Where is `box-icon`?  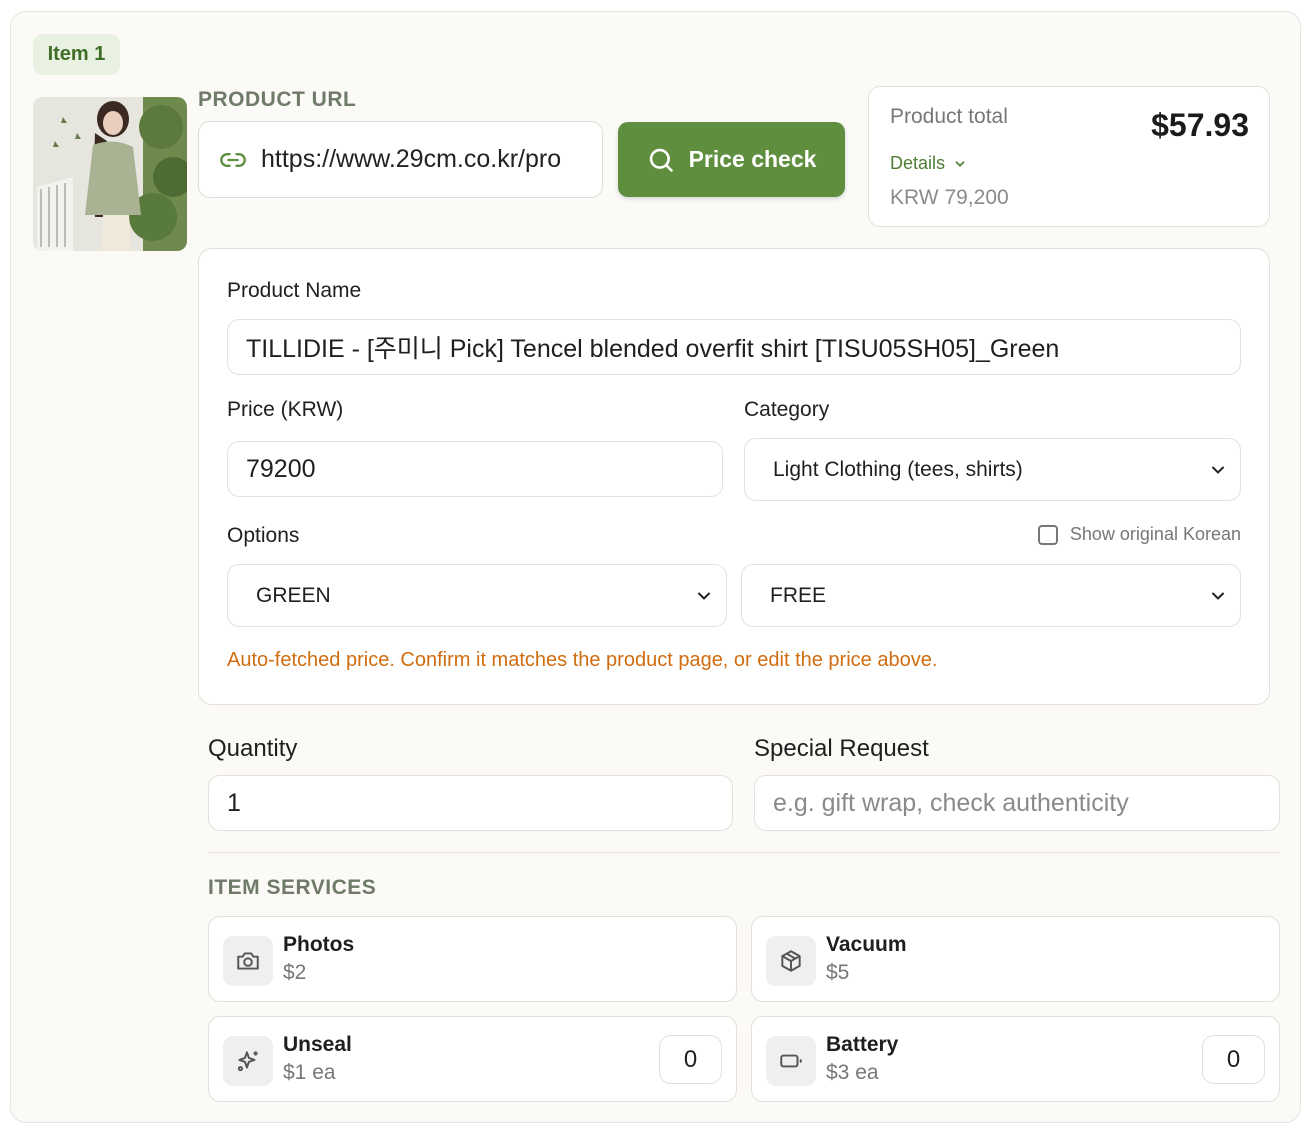
box-icon is located at coordinates (791, 961).